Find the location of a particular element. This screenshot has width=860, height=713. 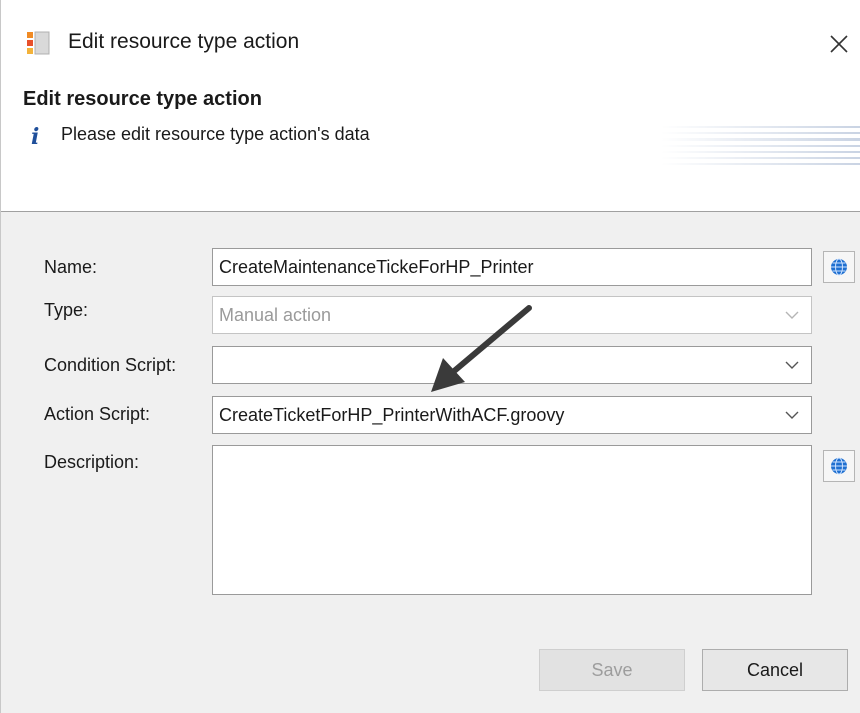

app-icon is located at coordinates (38, 43).